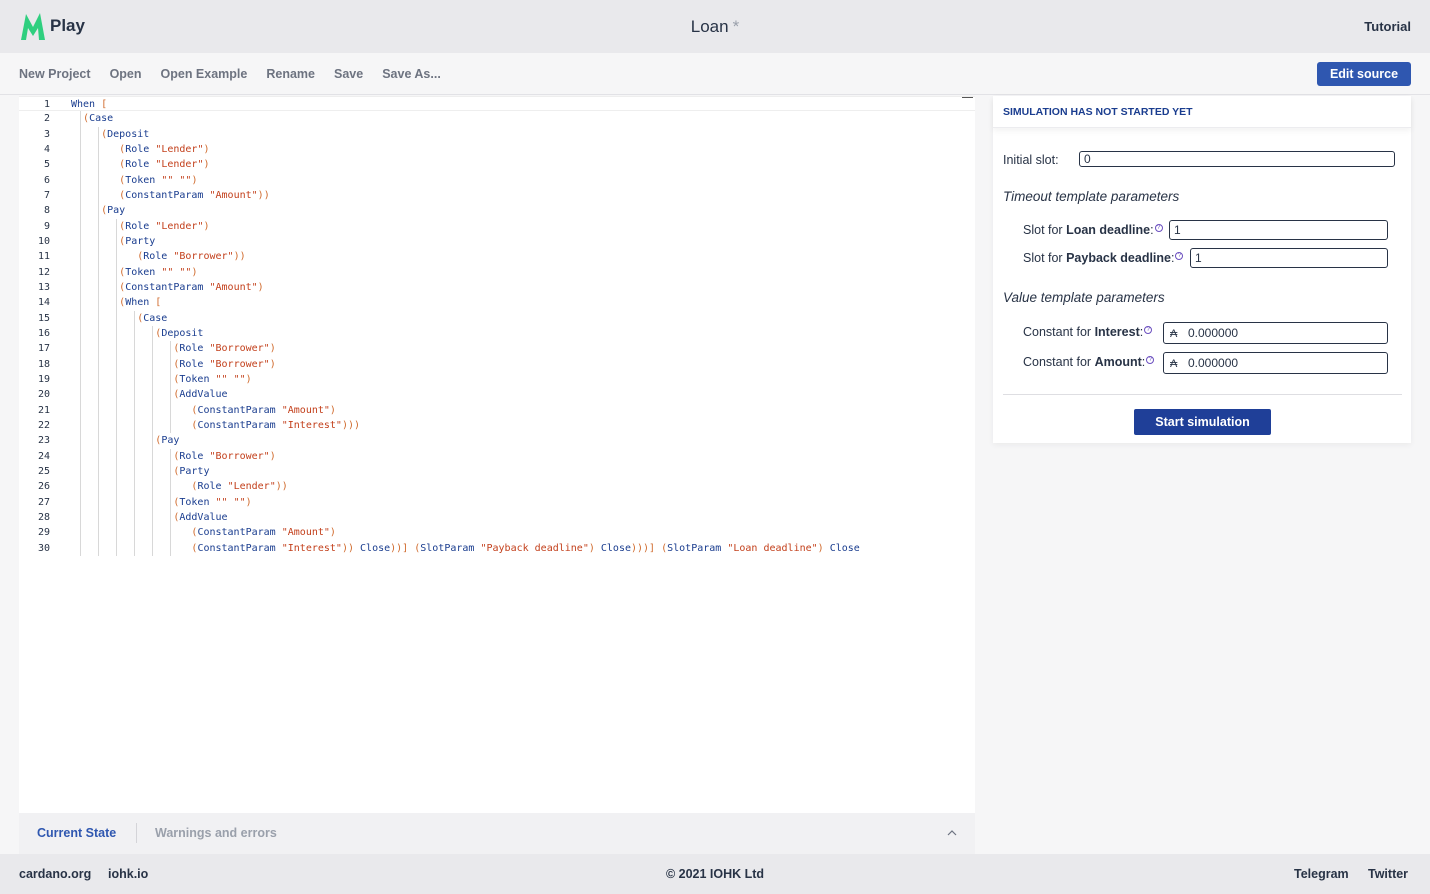 Image resolution: width=1430 pixels, height=894 pixels. I want to click on code-line: 9 (Role "Lender"), so click(497, 226).